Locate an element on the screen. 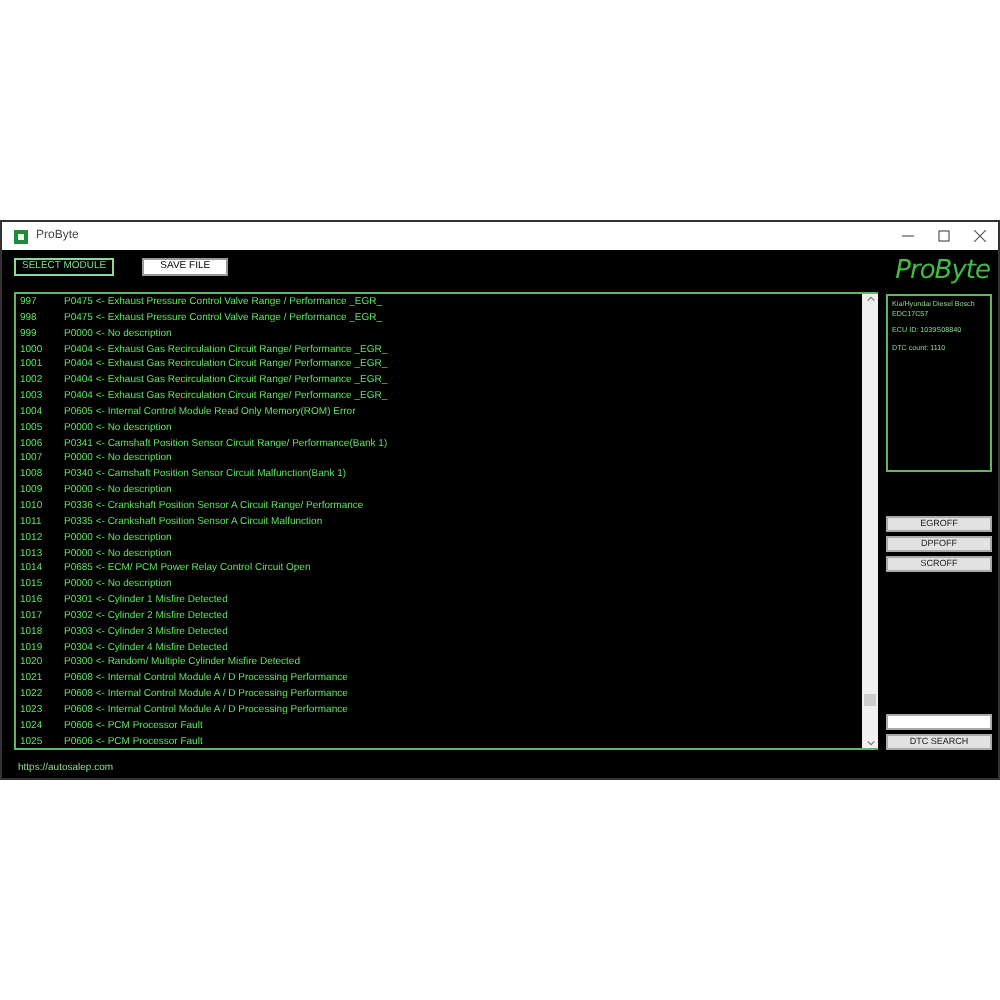  maximize-icon is located at coordinates (944, 236).